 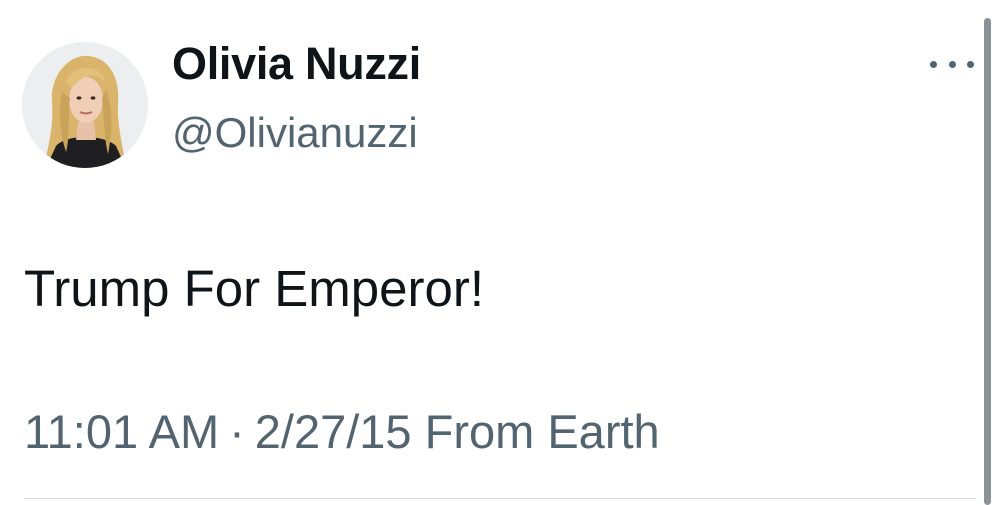 I want to click on divider, so click(x=500, y=498).